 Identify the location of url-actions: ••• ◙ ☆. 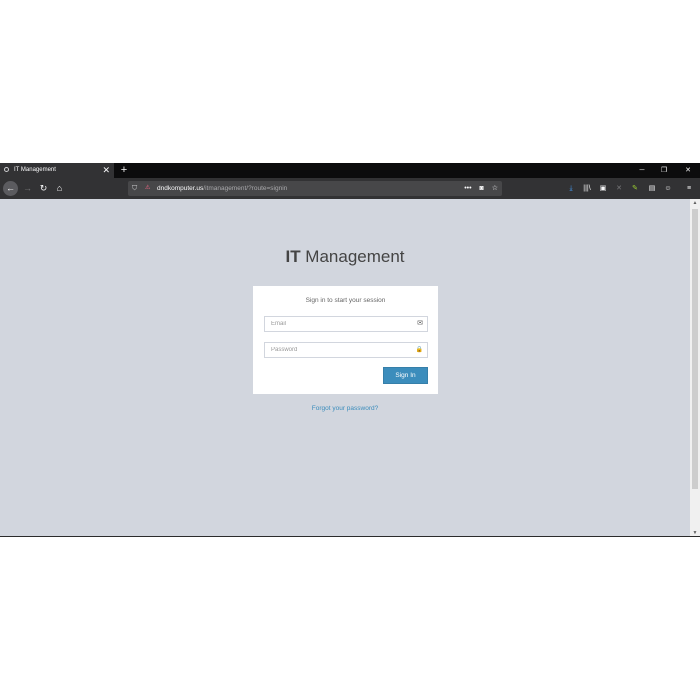
(478, 188).